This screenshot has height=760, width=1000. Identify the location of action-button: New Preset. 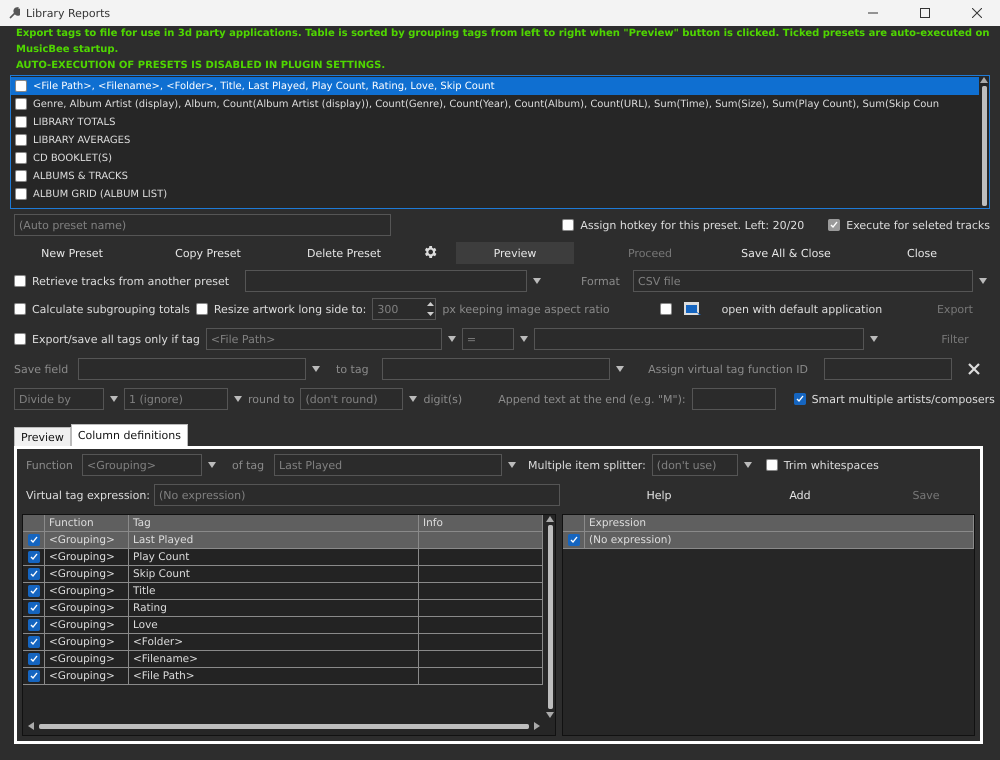
(72, 253).